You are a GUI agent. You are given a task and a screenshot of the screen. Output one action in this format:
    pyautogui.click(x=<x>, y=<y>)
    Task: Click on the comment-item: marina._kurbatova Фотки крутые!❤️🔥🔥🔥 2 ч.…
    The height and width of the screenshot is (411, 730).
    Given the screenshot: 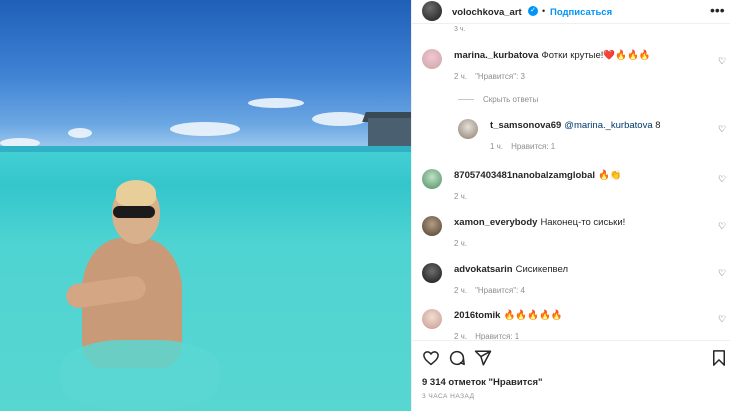 What is the action you would take?
    pyautogui.click(x=571, y=68)
    